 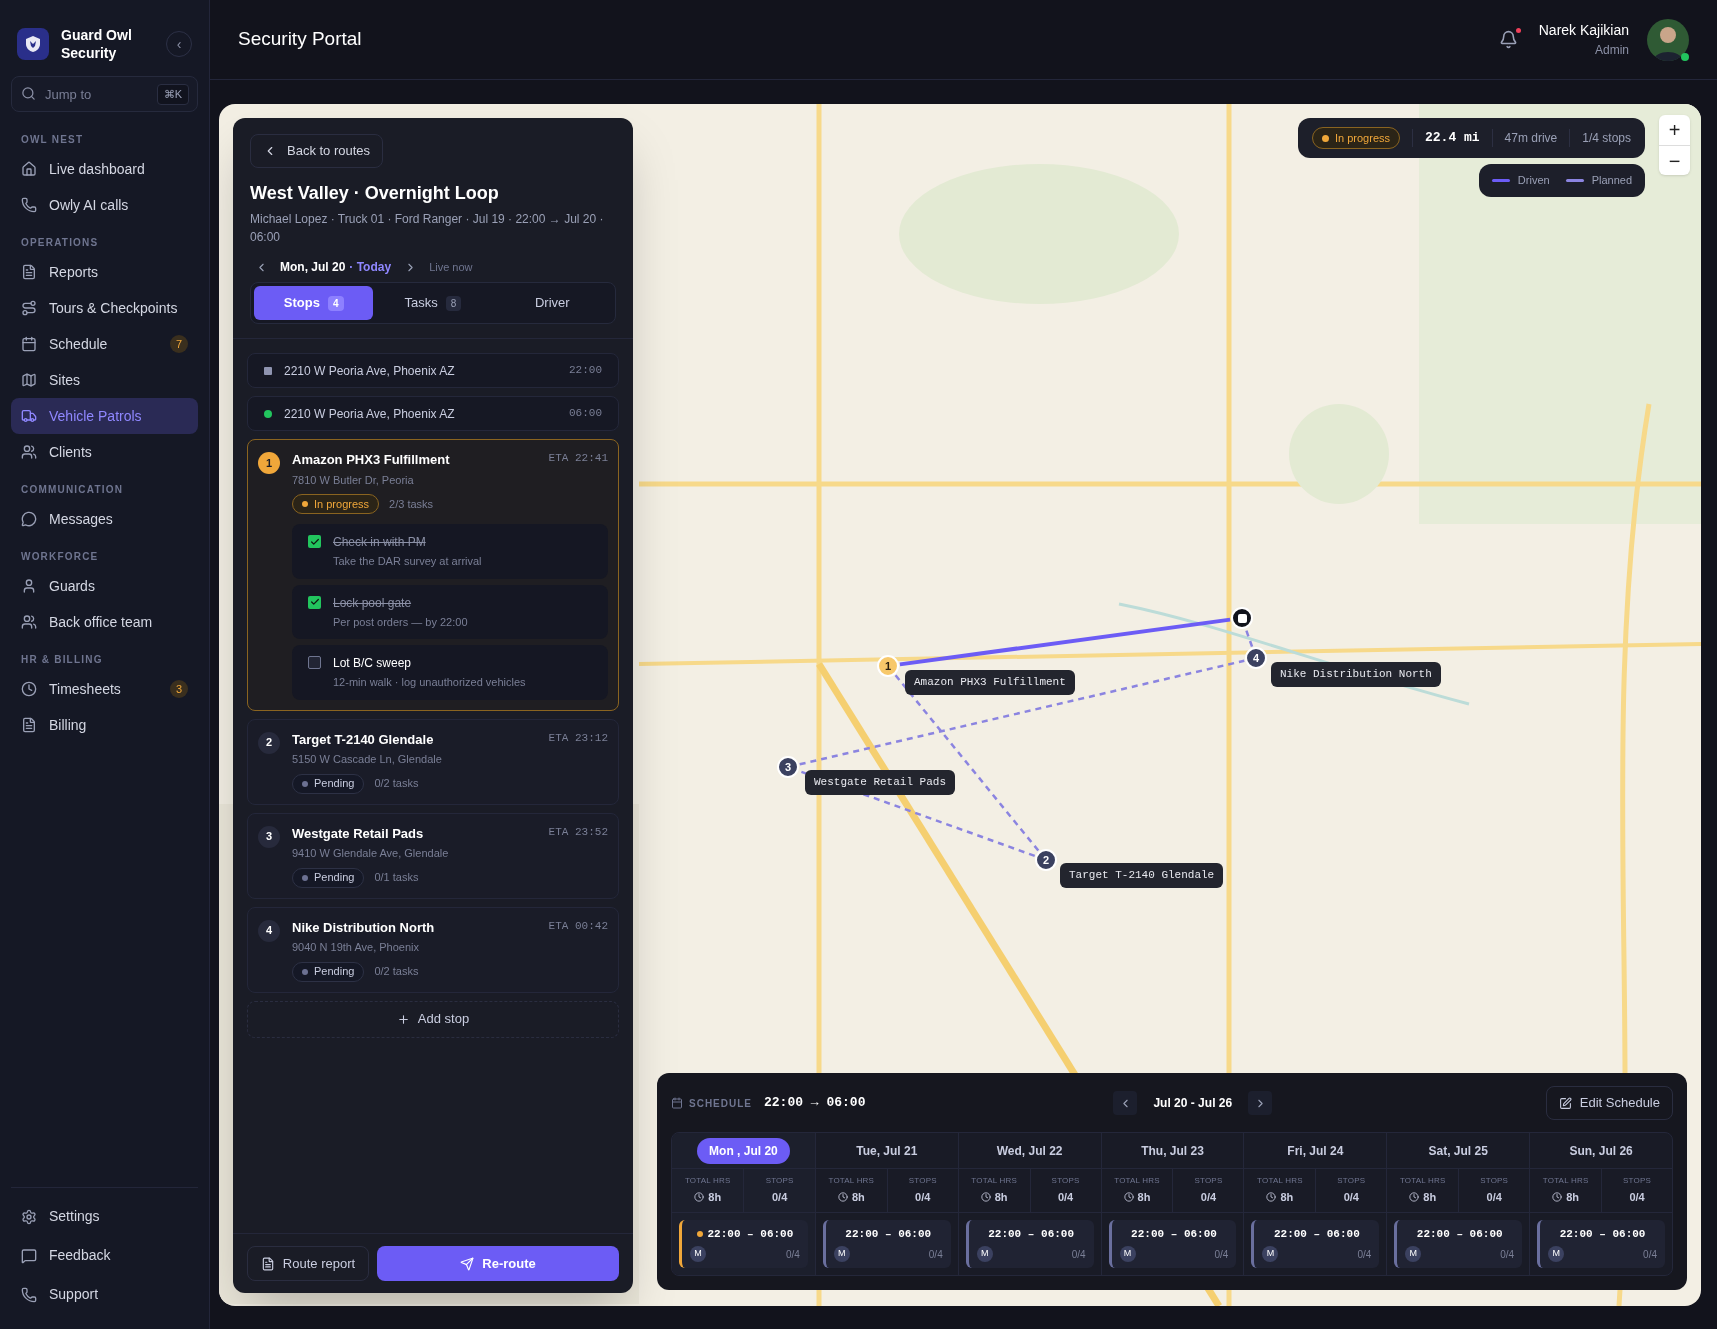 What do you see at coordinates (104, 586) in the screenshot?
I see `nav-item: Guards` at bounding box center [104, 586].